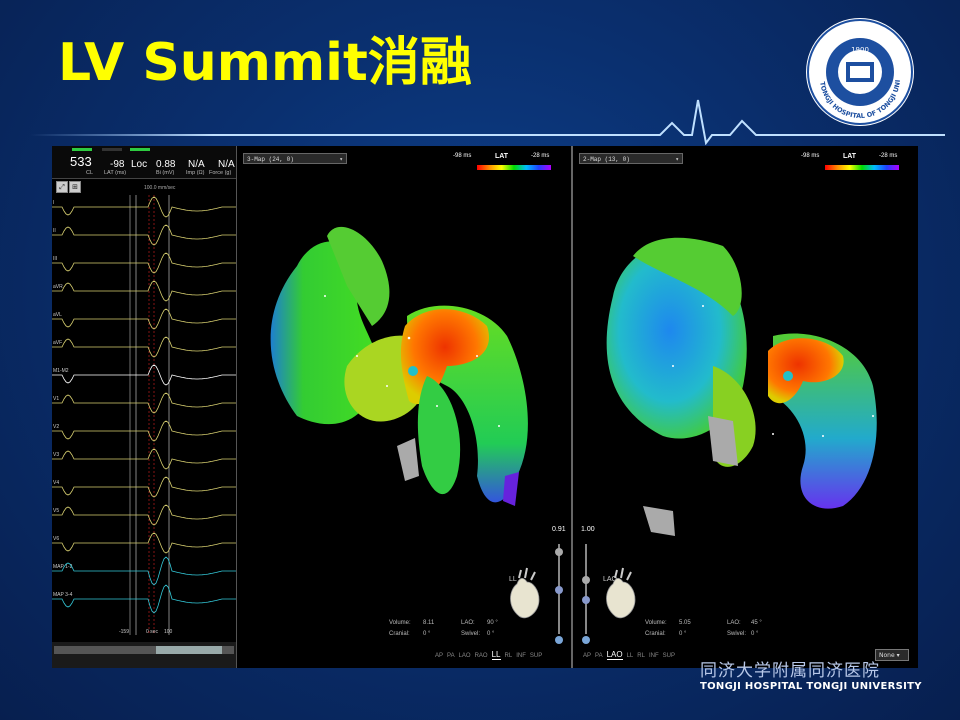 Image resolution: width=960 pixels, height=720 pixels. What do you see at coordinates (165, 173) in the screenshot?
I see `bi-label: Bi (mV)` at bounding box center [165, 173].